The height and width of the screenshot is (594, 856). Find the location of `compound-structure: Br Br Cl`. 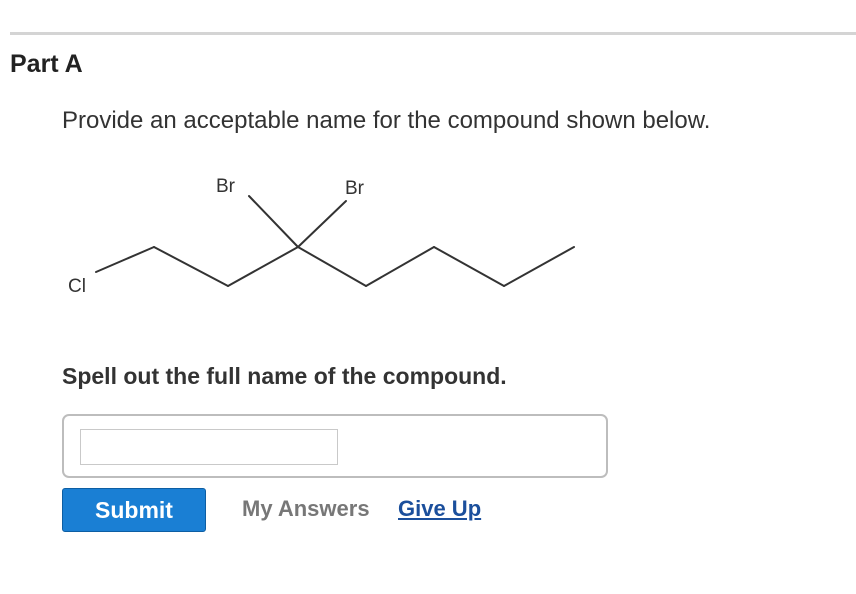

compound-structure: Br Br Cl is located at coordinates (321, 236).